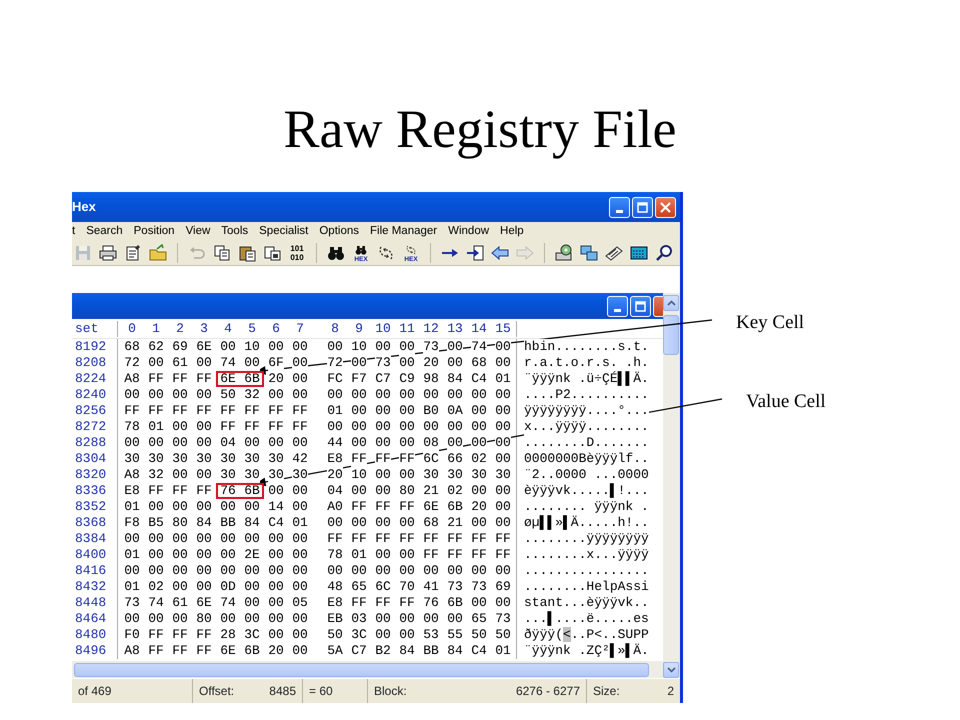  I want to click on memory-chip-icon, so click(614, 253).